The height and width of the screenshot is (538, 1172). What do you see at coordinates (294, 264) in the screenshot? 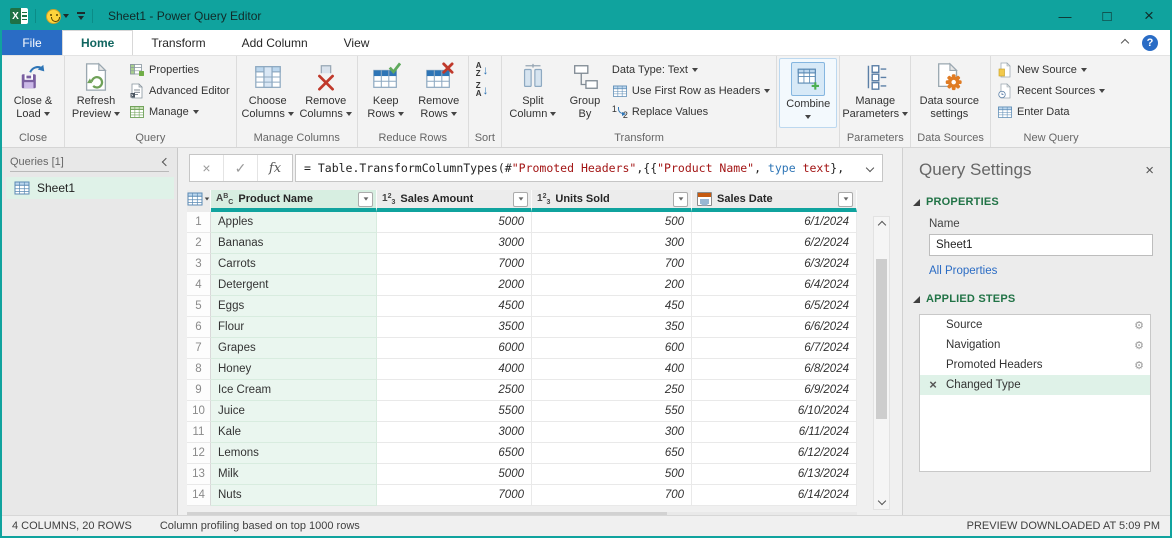
I see `table-cell: Carrots` at bounding box center [294, 264].